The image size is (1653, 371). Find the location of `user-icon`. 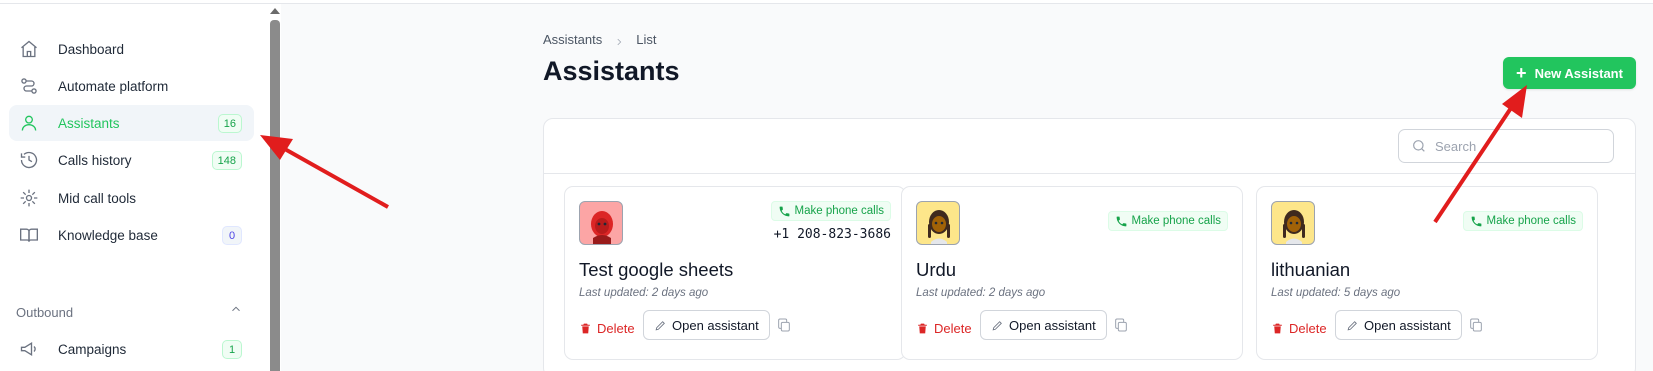

user-icon is located at coordinates (29, 123).